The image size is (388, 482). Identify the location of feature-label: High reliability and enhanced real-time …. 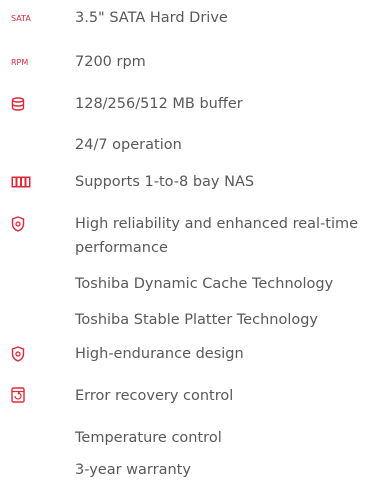
(217, 236).